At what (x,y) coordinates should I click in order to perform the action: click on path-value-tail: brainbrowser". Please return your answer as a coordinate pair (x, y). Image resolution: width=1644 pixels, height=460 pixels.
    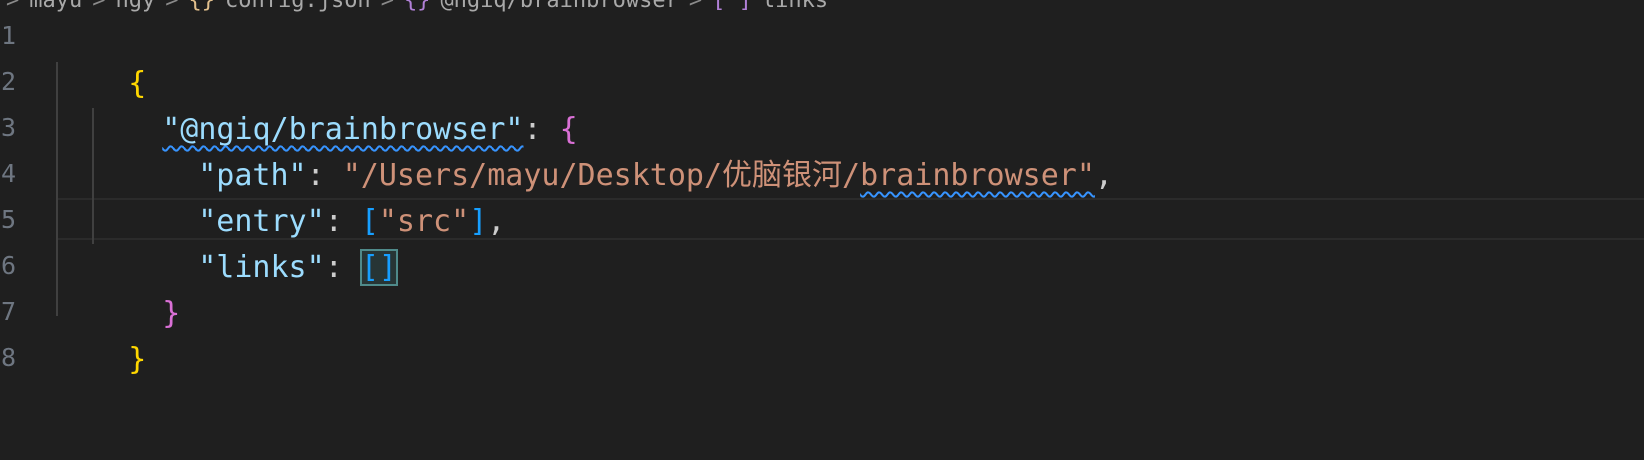
    Looking at the image, I should click on (977, 175).